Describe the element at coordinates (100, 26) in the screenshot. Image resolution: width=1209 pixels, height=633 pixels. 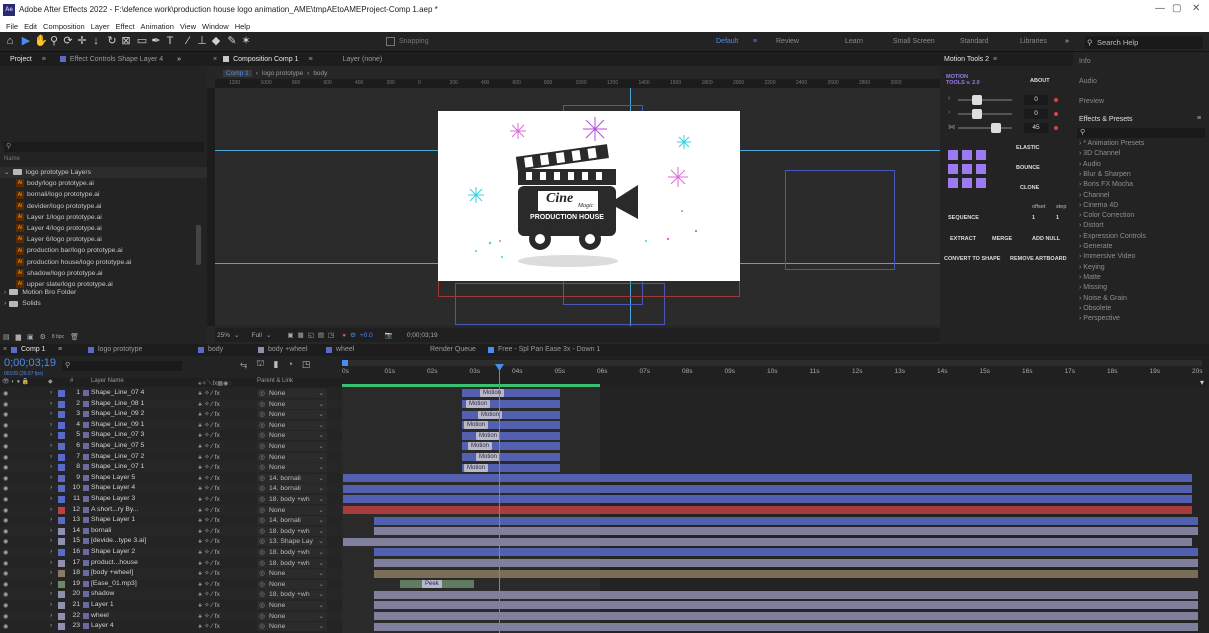
I see `menu-layer: Layer` at that location.